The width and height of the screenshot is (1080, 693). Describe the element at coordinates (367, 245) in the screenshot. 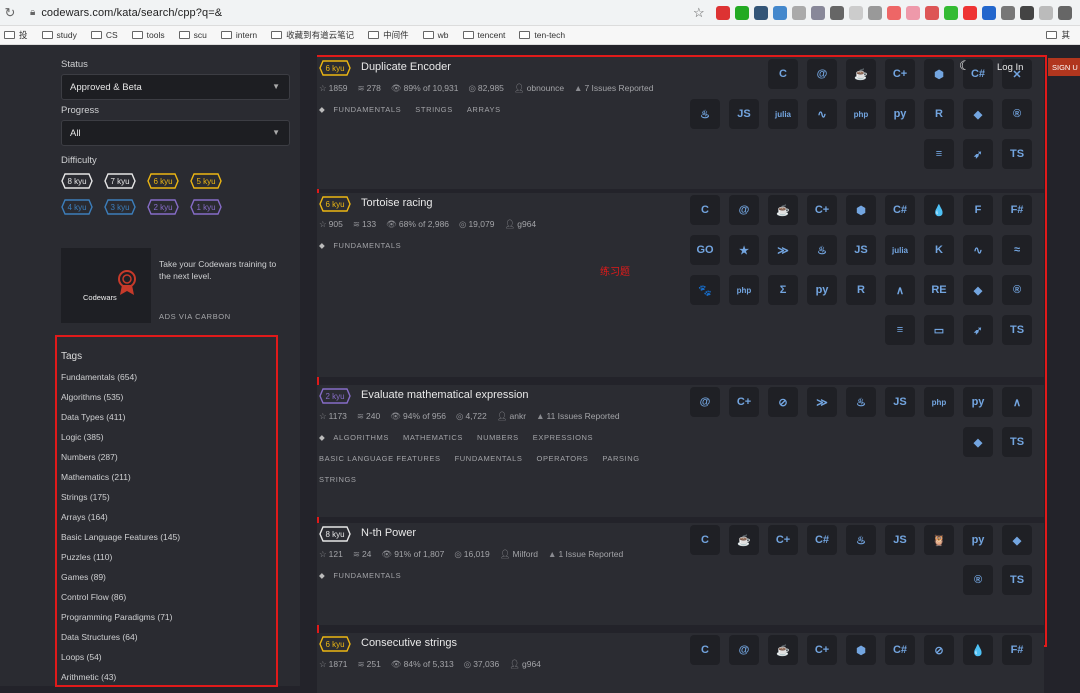

I see `kata-tag: FUNDAMENTALS` at that location.